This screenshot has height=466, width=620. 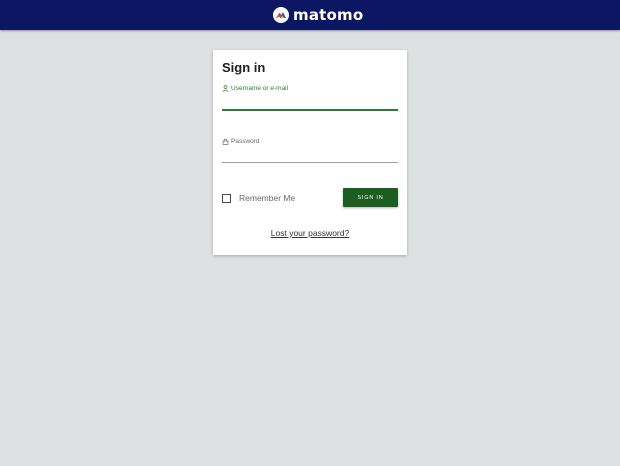 I want to click on page-title: Sign in, so click(x=244, y=67).